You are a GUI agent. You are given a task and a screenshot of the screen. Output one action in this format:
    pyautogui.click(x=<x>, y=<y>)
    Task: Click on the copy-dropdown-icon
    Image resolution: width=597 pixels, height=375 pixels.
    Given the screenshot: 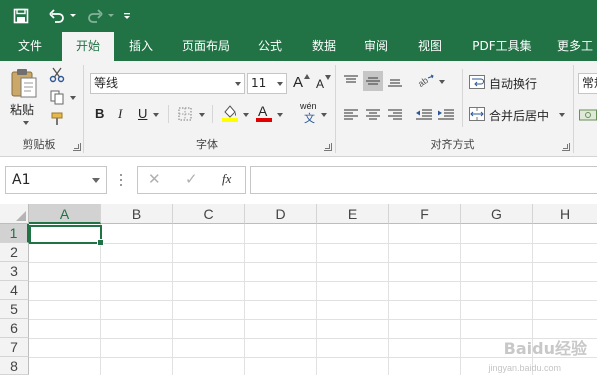 What is the action you would take?
    pyautogui.click(x=73, y=98)
    